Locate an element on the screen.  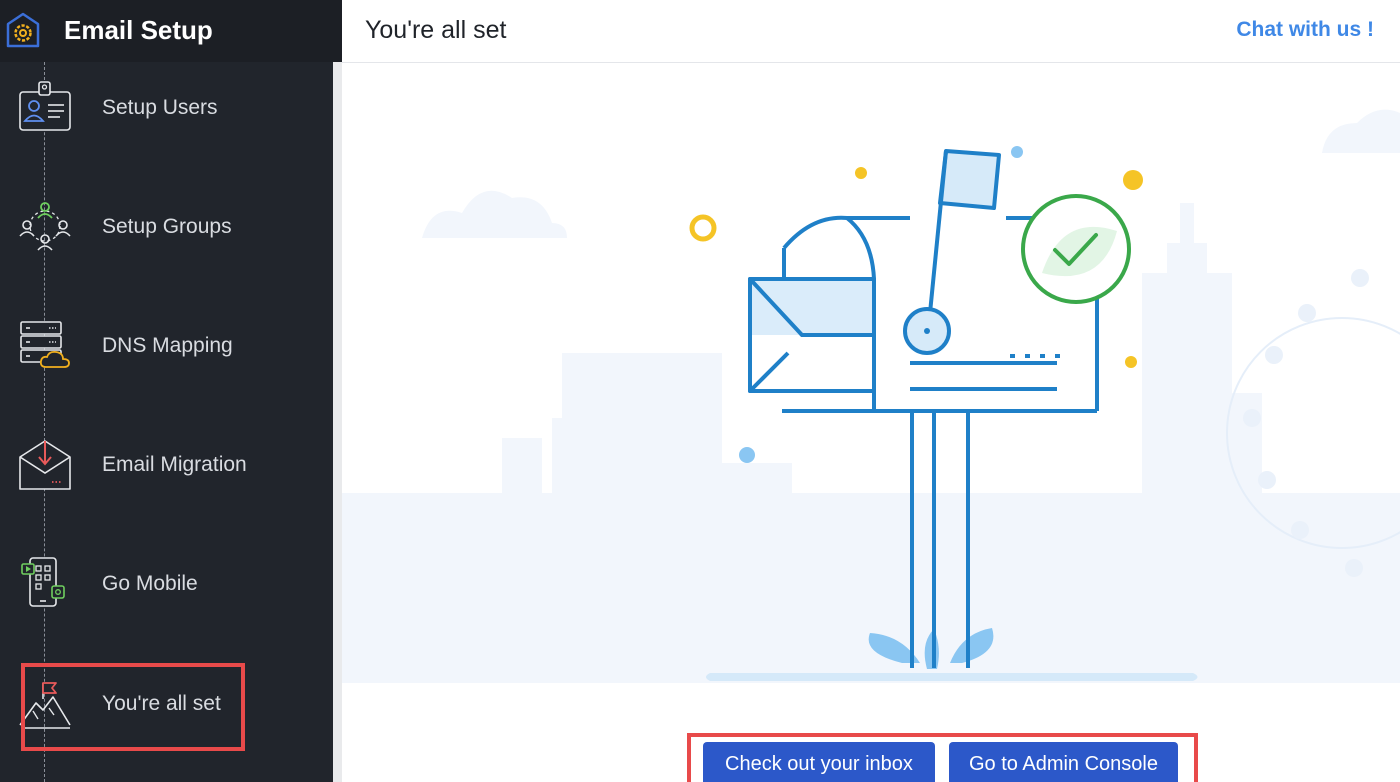
active-step-highlight is located at coordinates (133, 707).